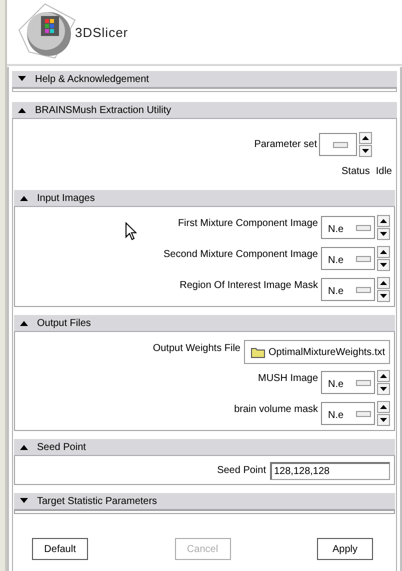 This screenshot has width=402, height=571. What do you see at coordinates (288, 378) in the screenshot?
I see `field-label: MUSH Image` at bounding box center [288, 378].